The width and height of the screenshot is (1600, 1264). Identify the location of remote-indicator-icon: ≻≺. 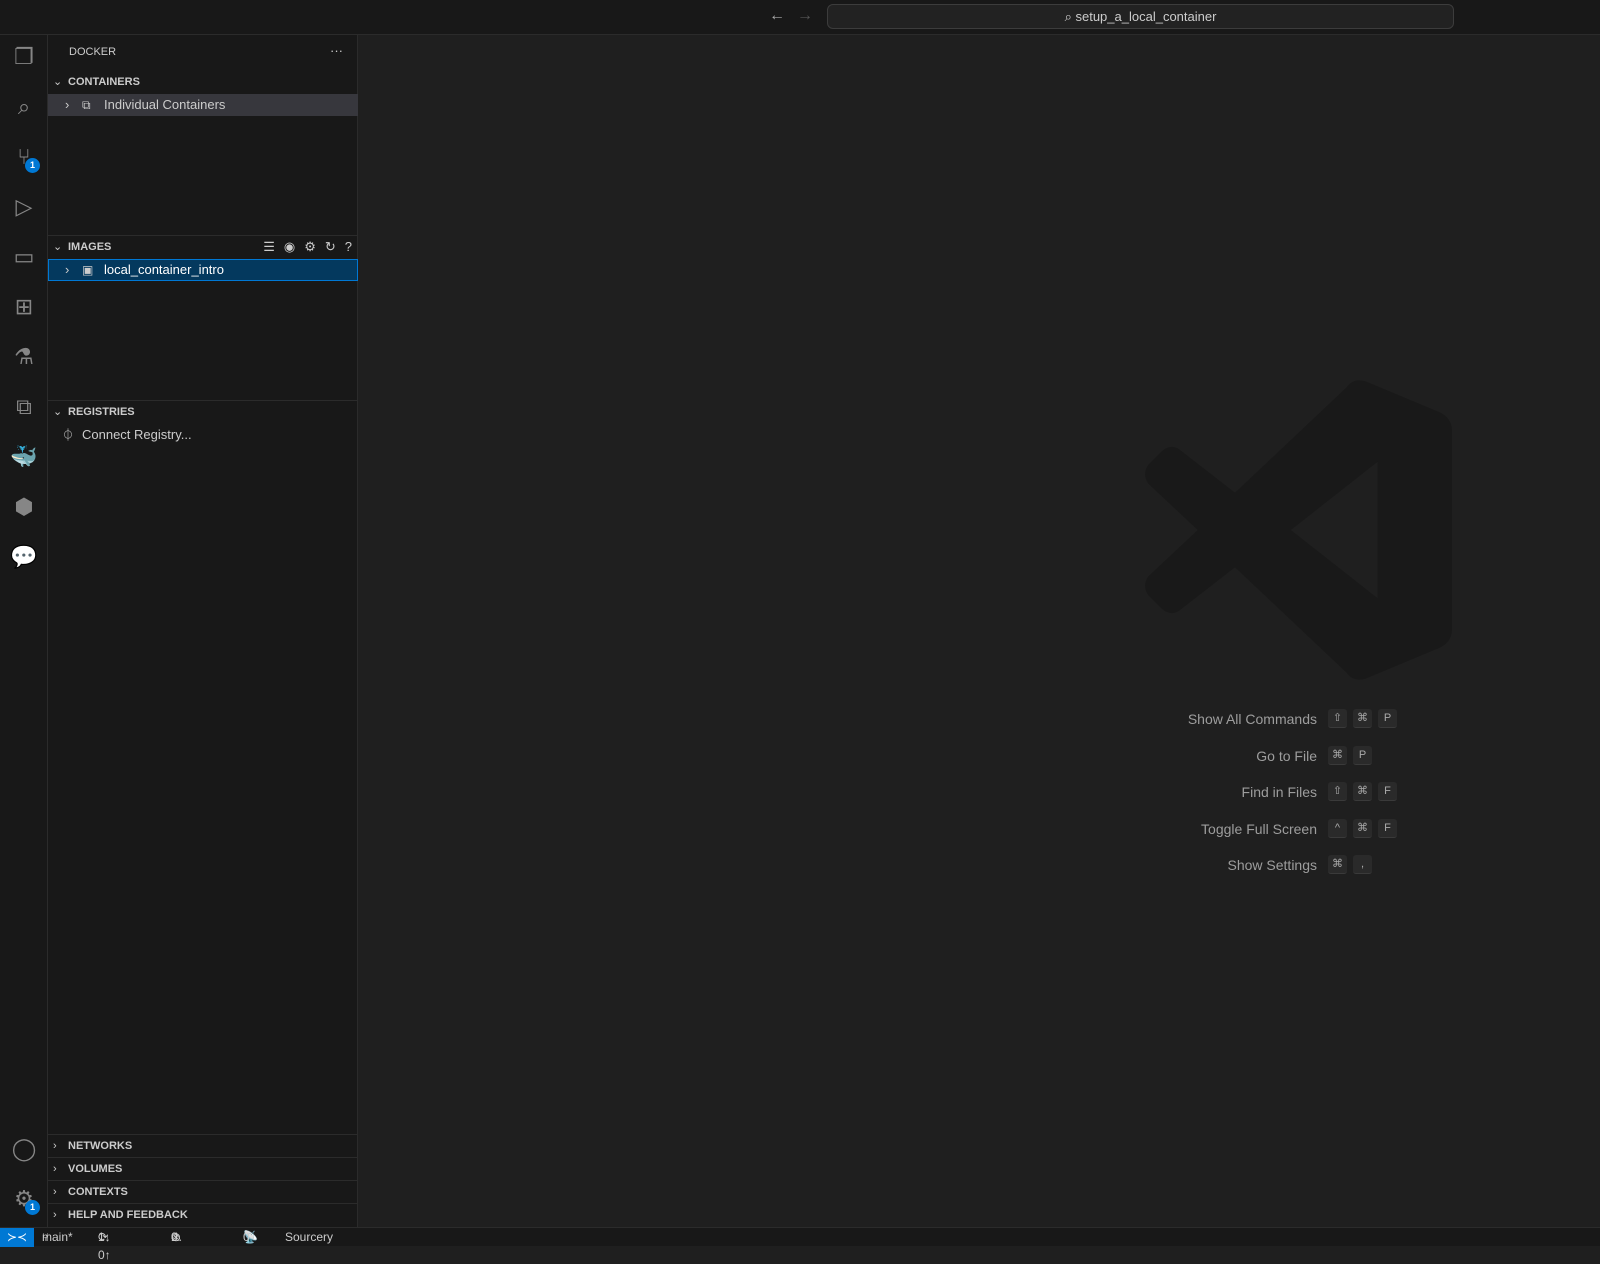
(17, 1237).